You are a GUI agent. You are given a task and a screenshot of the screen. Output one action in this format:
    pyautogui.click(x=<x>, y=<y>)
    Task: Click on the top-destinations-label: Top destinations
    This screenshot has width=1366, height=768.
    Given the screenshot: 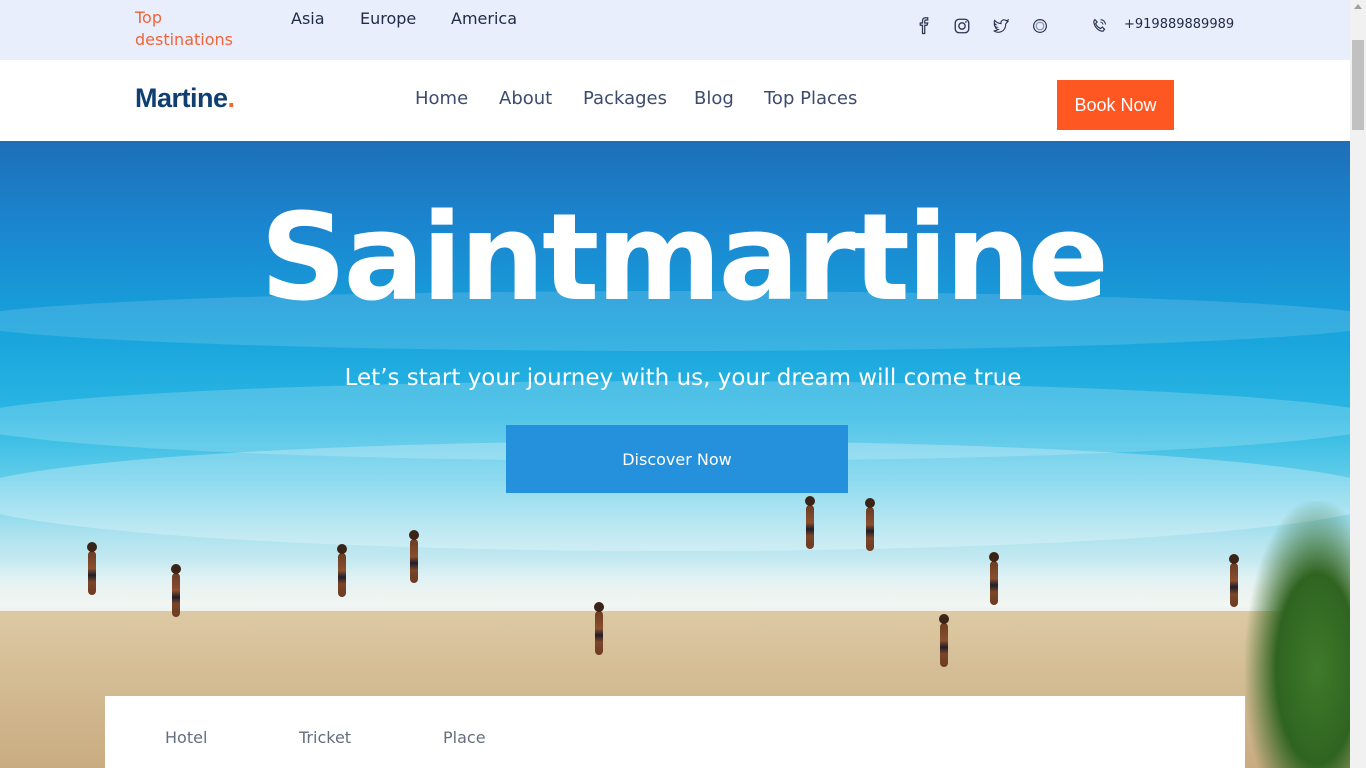 What is the action you would take?
    pyautogui.click(x=184, y=28)
    